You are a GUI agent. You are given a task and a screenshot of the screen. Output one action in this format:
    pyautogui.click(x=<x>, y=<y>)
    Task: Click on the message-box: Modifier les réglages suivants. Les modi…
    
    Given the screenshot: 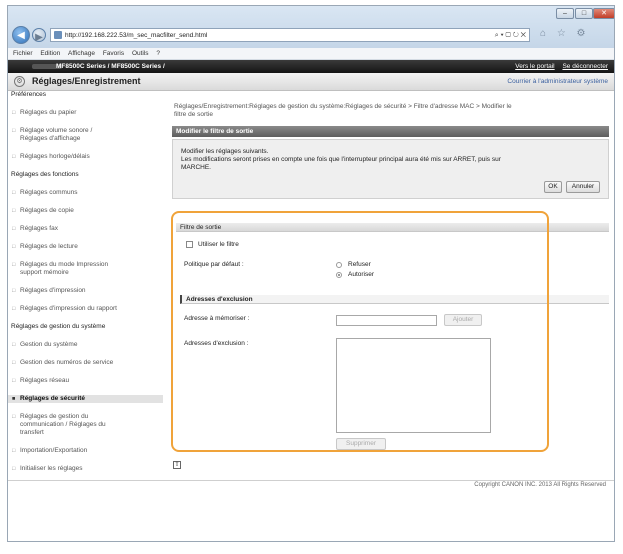 What is the action you would take?
    pyautogui.click(x=390, y=169)
    